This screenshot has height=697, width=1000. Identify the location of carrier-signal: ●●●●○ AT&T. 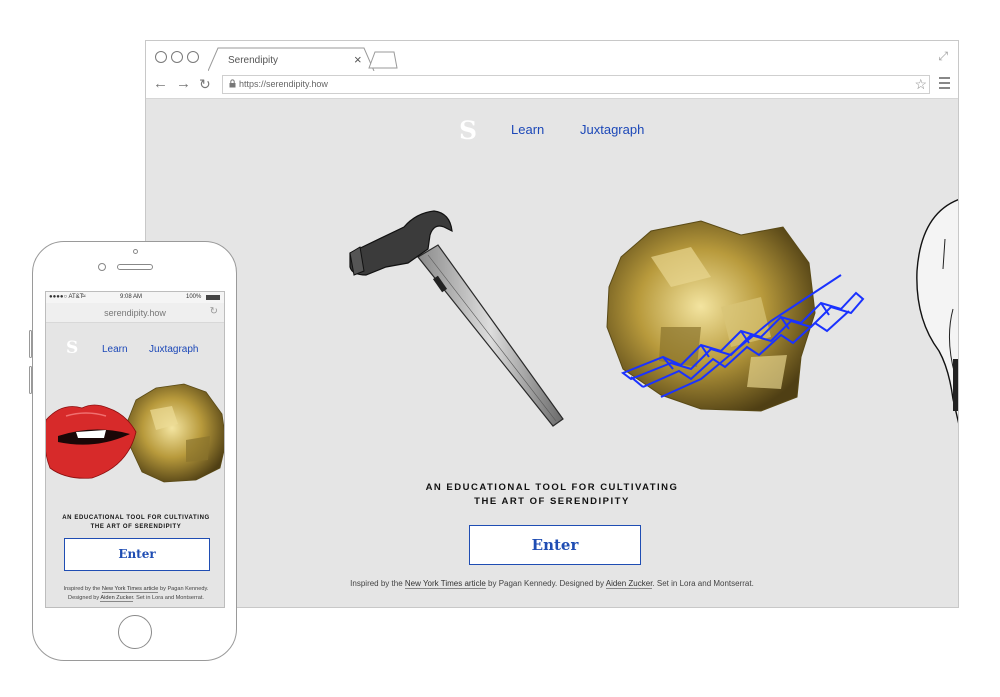
(66, 297).